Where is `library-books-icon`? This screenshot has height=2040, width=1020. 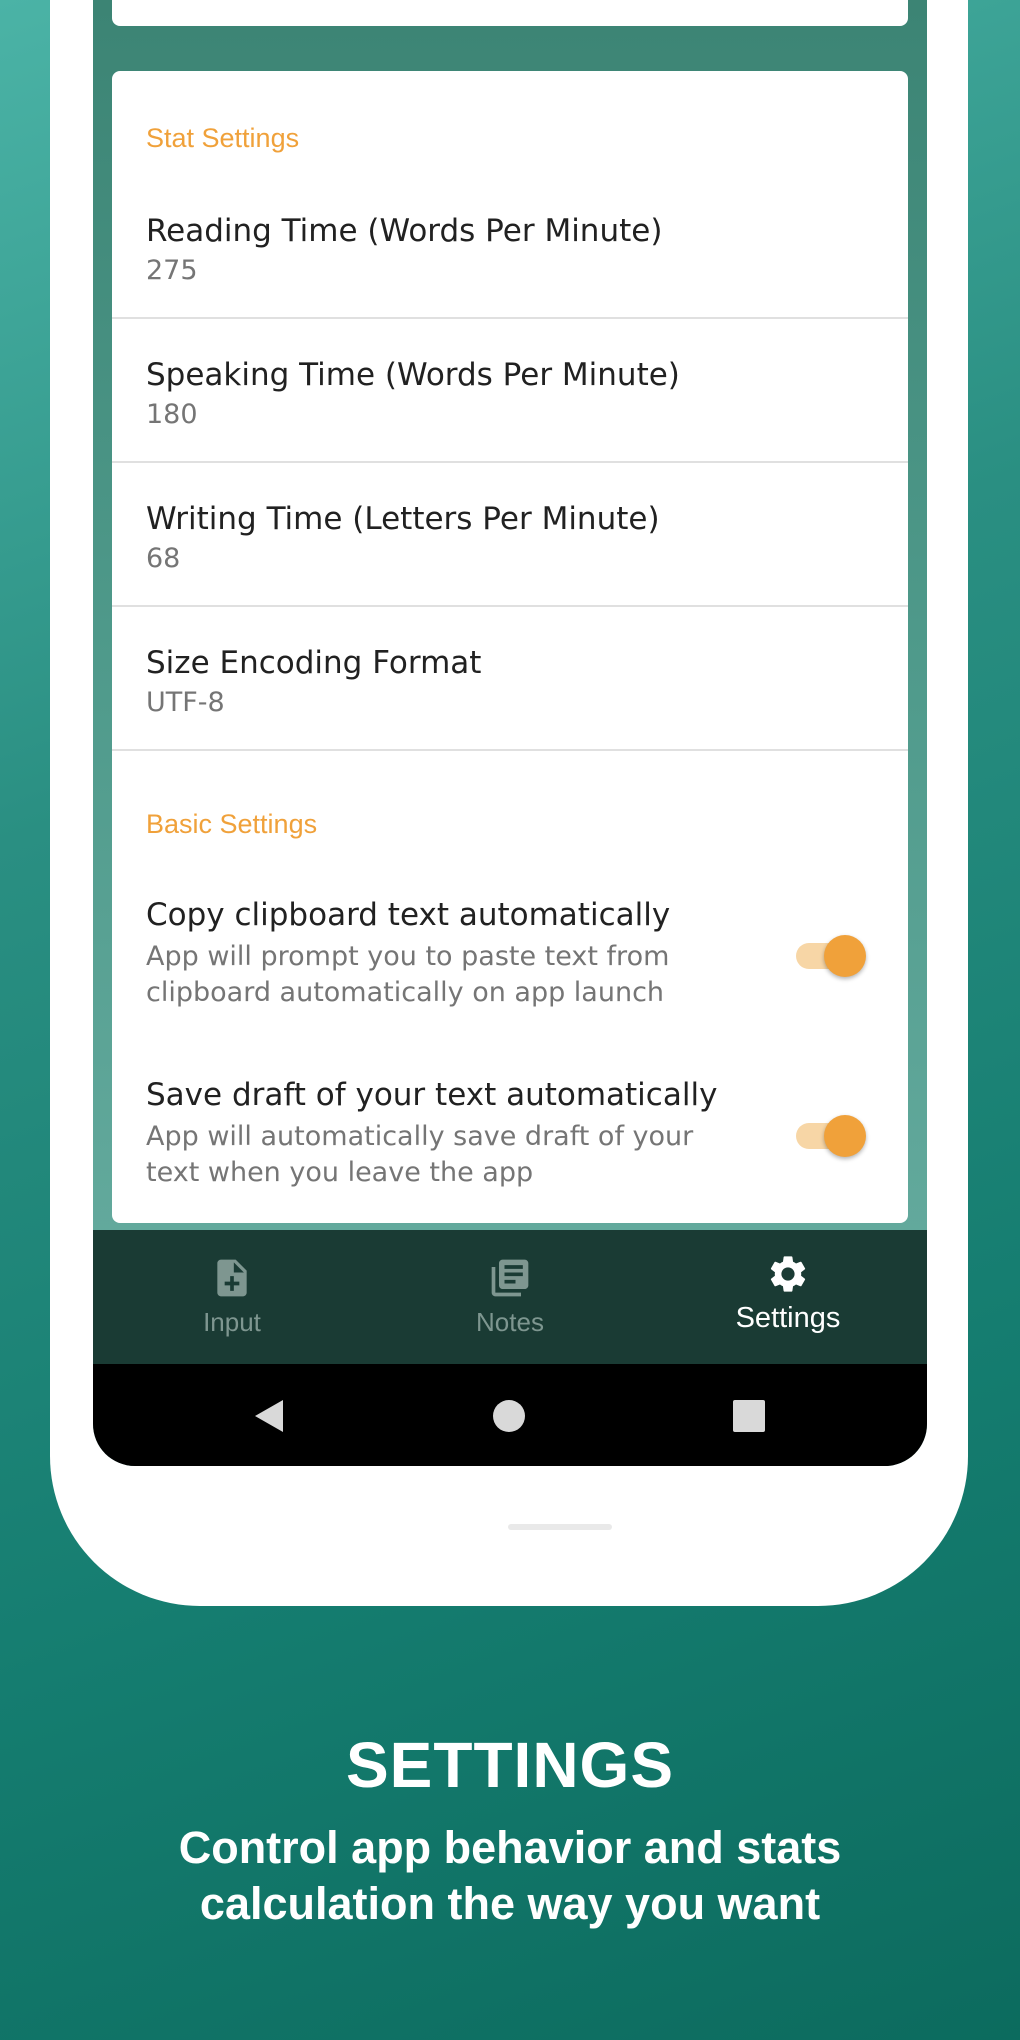 library-books-icon is located at coordinates (510, 1278).